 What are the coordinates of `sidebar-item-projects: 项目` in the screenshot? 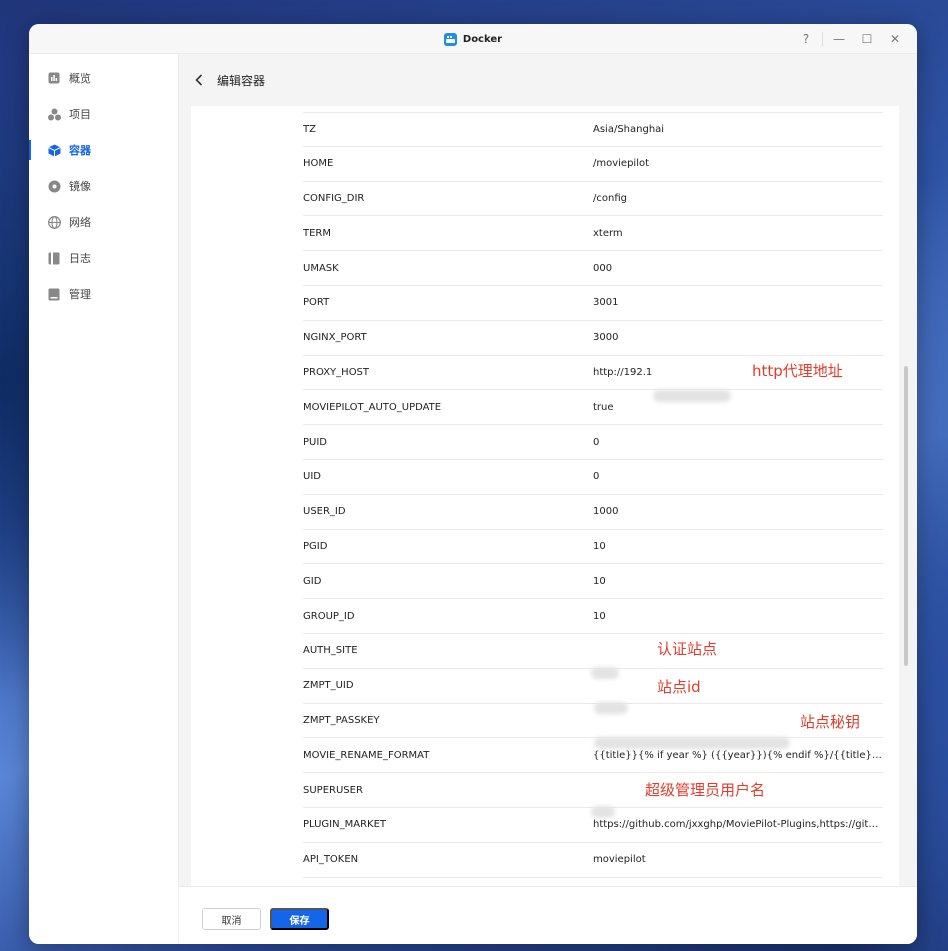 It's located at (103, 114).